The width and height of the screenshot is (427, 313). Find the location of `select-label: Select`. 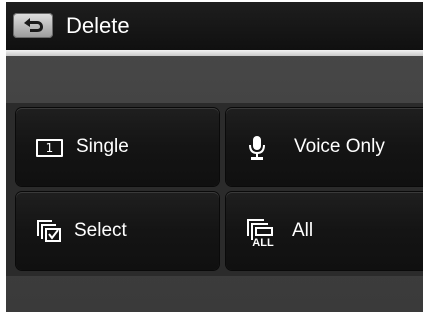

select-label: Select is located at coordinates (100, 230).